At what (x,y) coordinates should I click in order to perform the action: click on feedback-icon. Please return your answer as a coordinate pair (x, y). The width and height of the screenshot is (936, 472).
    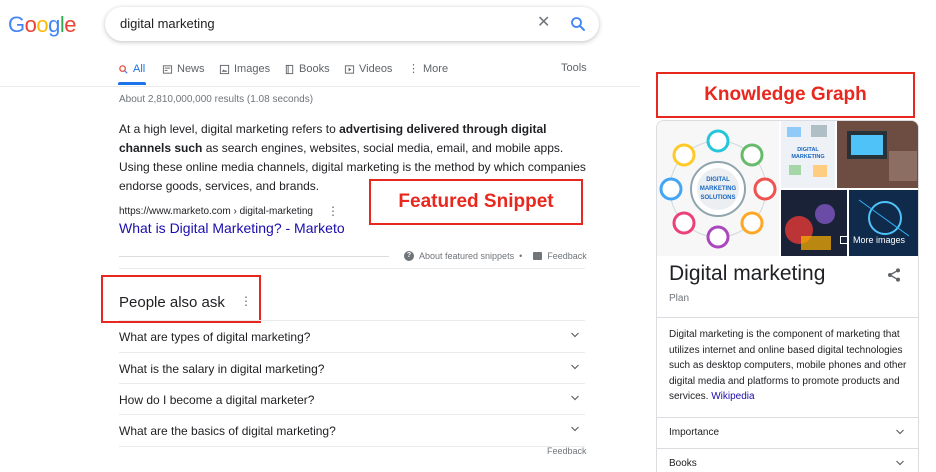
    Looking at the image, I should click on (538, 256).